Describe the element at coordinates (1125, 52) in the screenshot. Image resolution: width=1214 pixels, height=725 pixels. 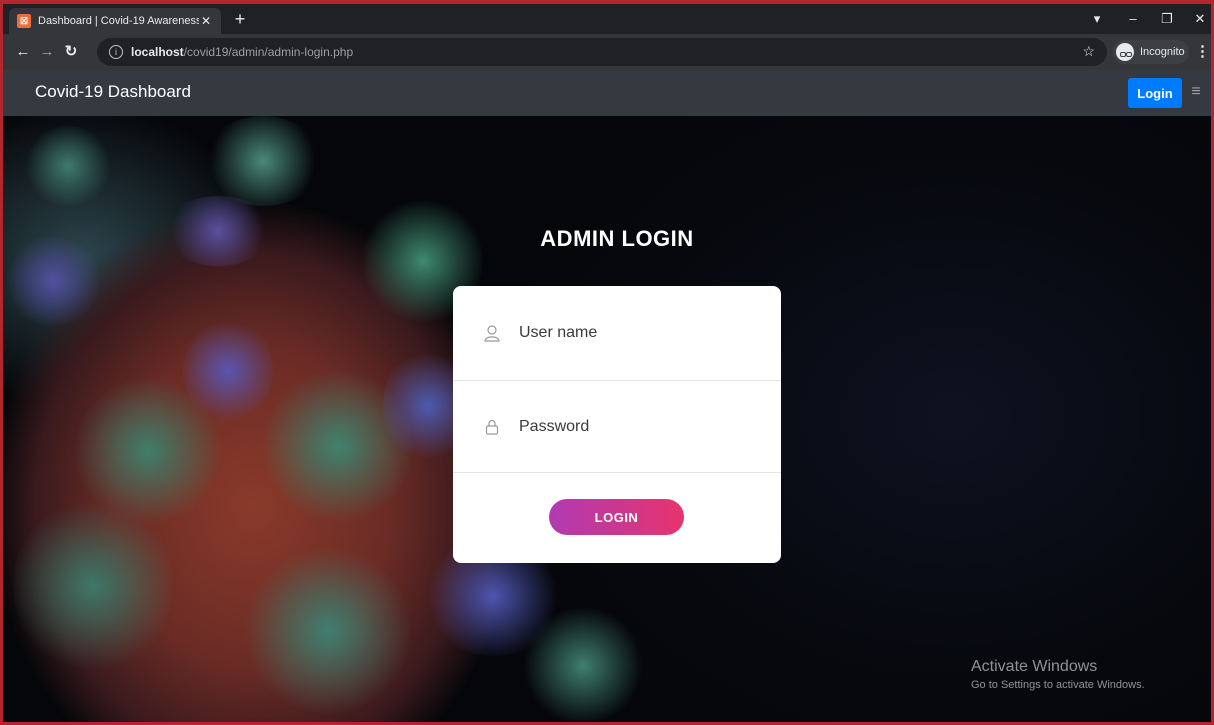
I see `incognito-icon` at that location.